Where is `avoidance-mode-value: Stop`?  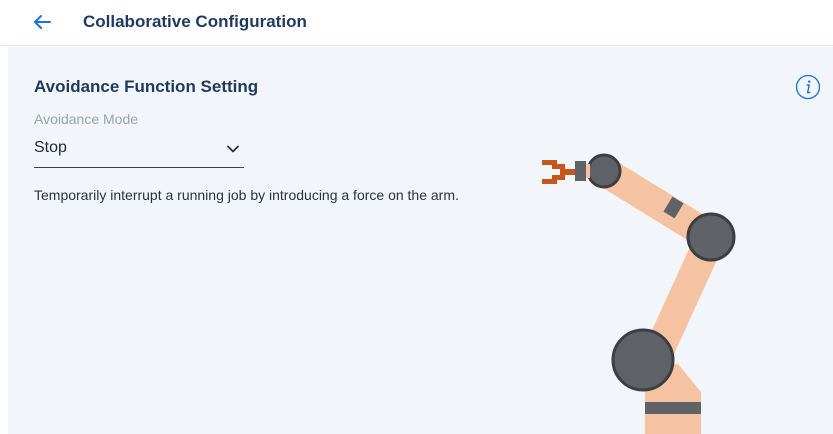 avoidance-mode-value: Stop is located at coordinates (50, 147).